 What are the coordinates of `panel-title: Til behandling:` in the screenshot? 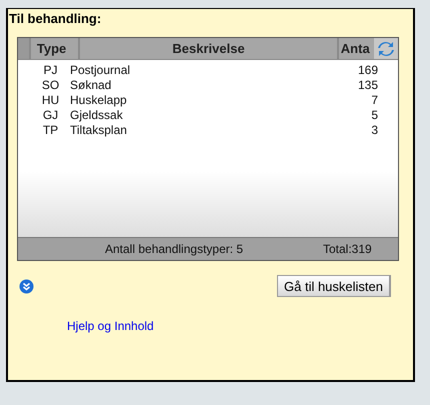 It's located at (55, 19).